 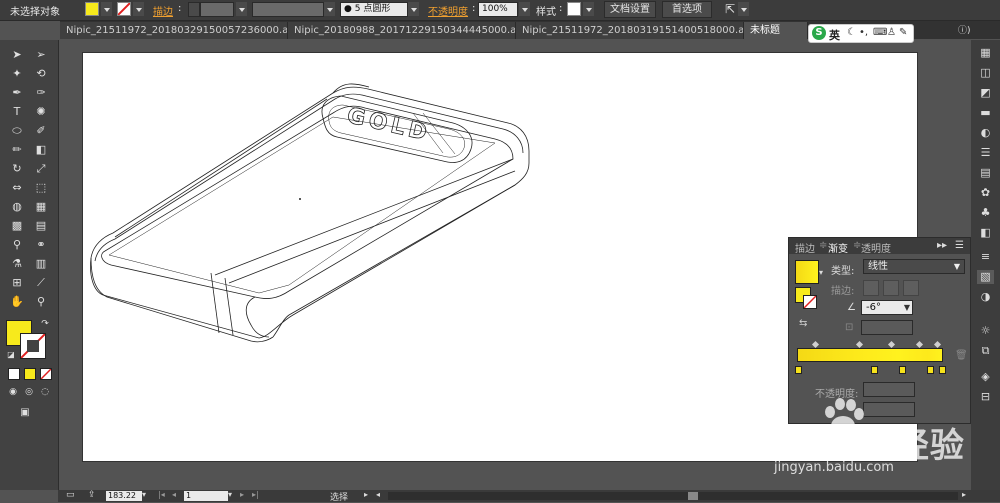 What do you see at coordinates (985, 73) in the screenshot?
I see `layers-stack-icon: ◫` at bounding box center [985, 73].